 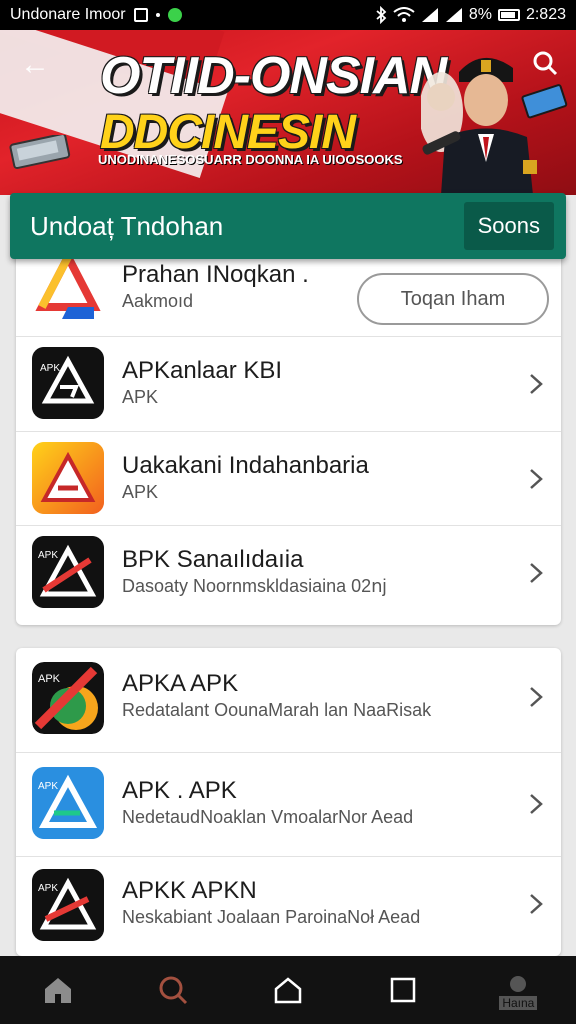 What do you see at coordinates (404, 14) in the screenshot?
I see `wifi-icon` at bounding box center [404, 14].